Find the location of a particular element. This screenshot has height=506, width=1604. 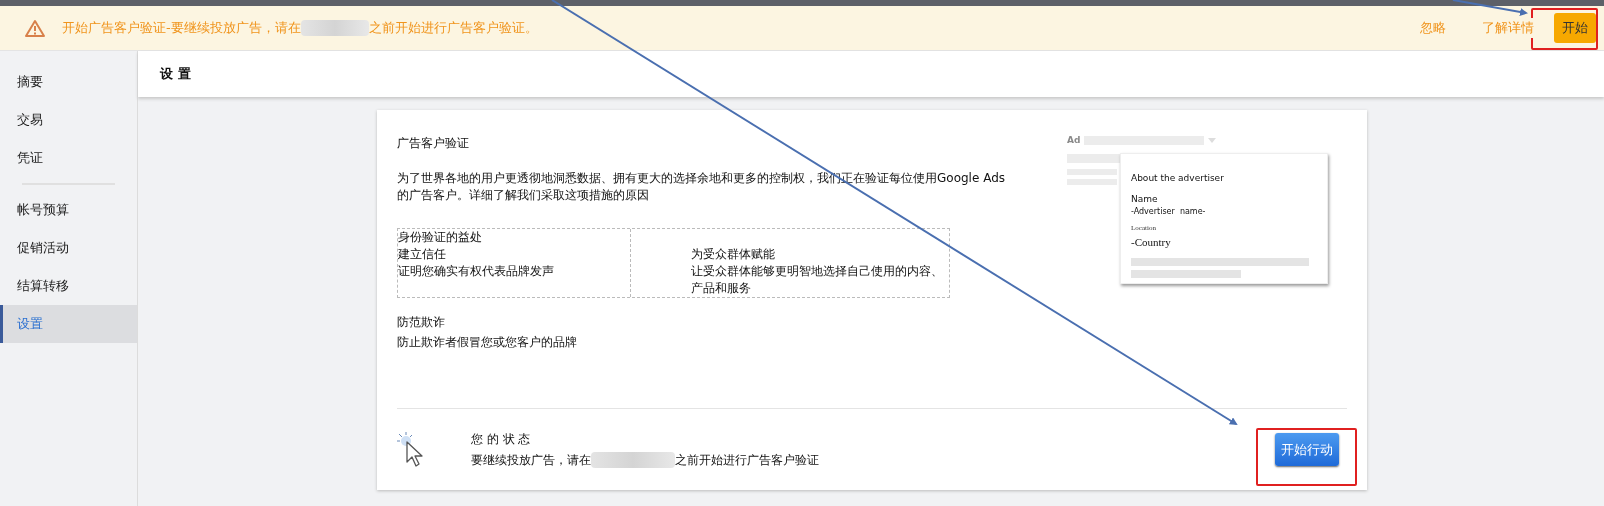

name-value: -Advertiser name- is located at coordinates (1169, 212).